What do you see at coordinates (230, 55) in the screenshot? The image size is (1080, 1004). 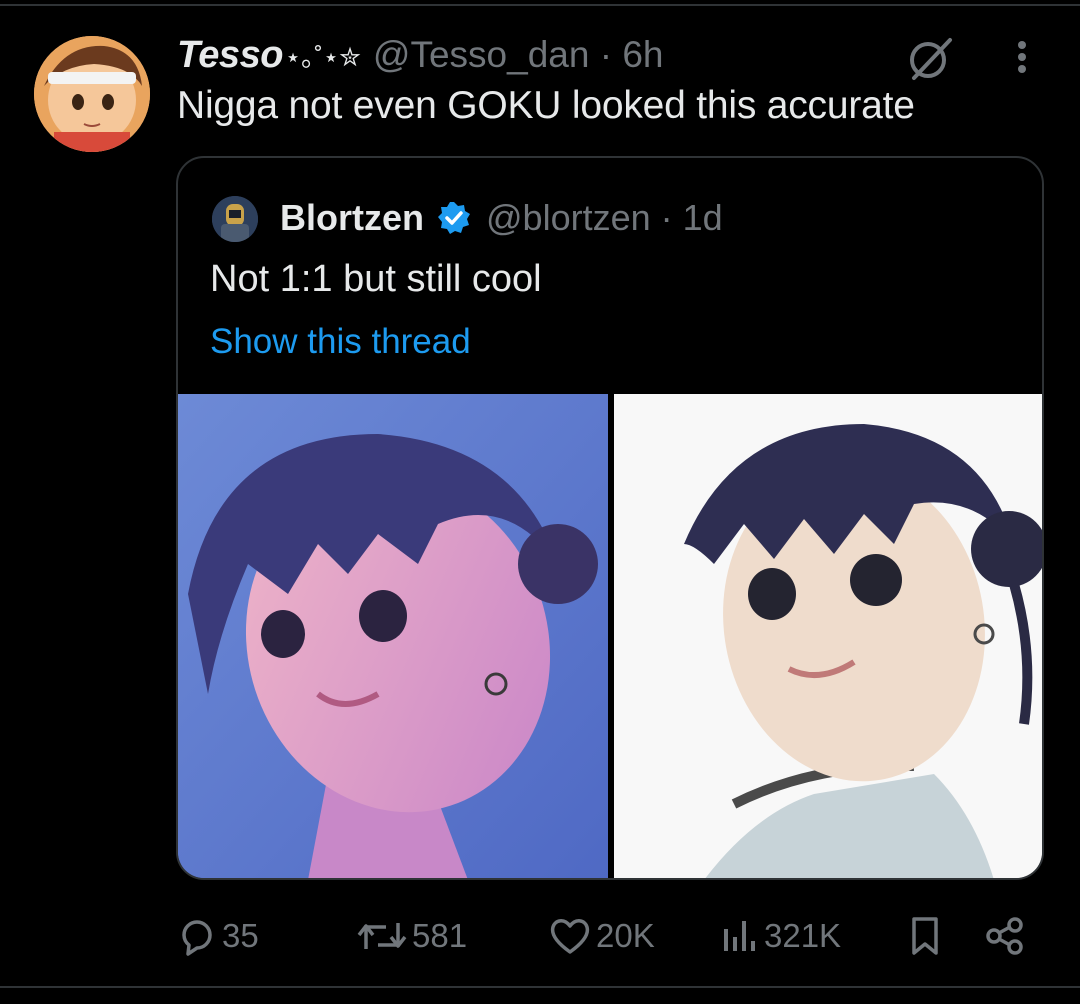 I see `author-name: Tesso` at bounding box center [230, 55].